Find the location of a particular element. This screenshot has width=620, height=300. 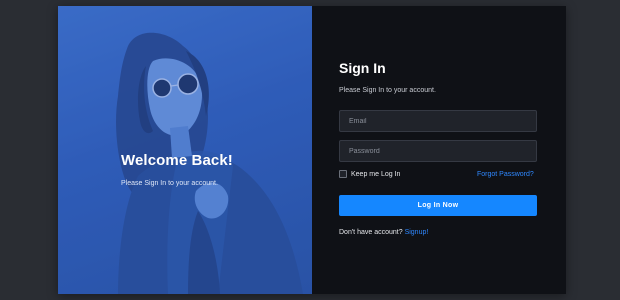

no-account-text: Don't have account? is located at coordinates (371, 232).